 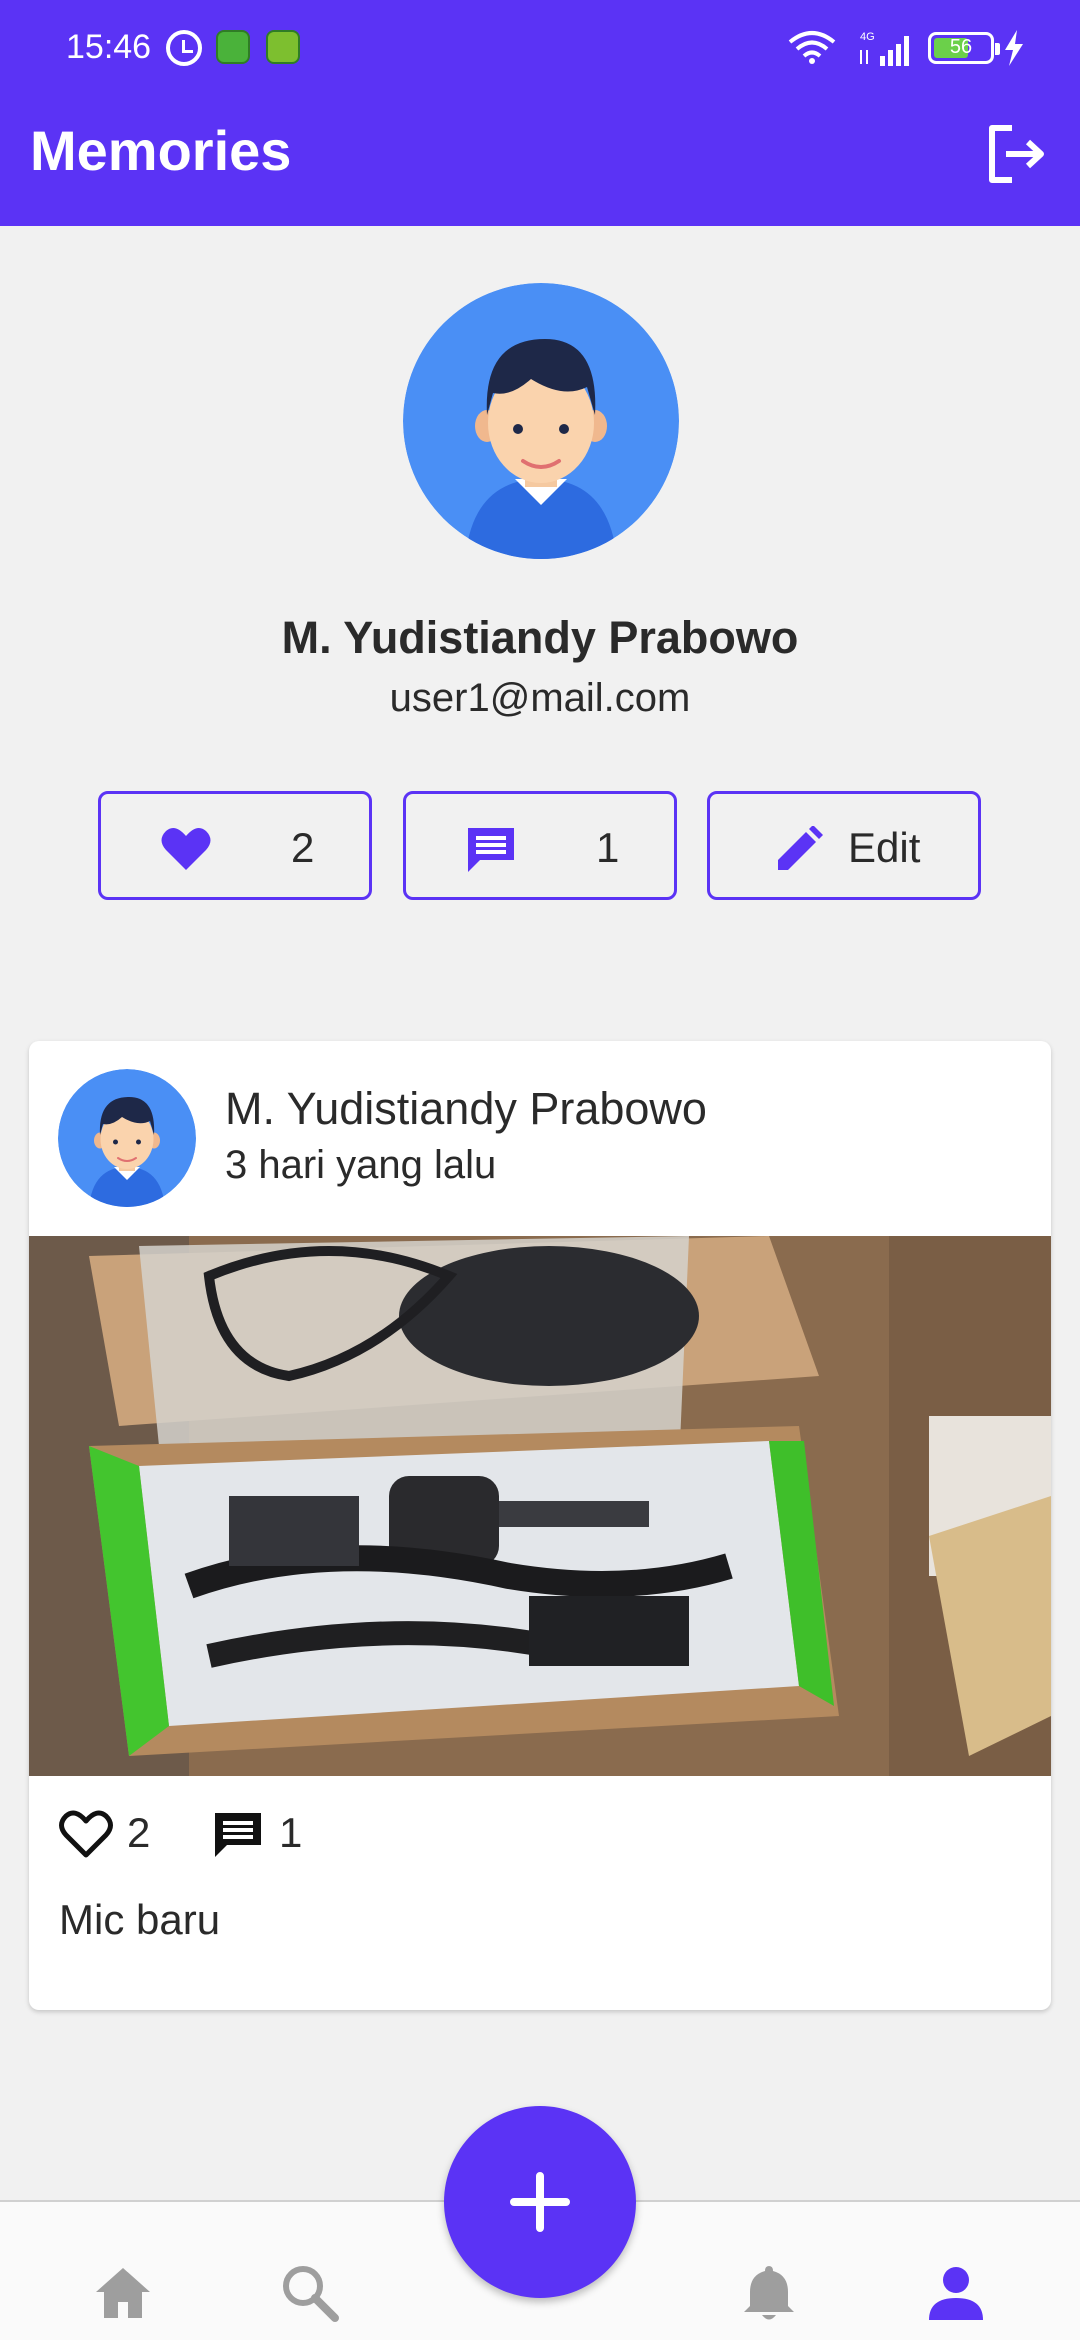 What do you see at coordinates (303, 847) in the screenshot?
I see `likes-count: 2` at bounding box center [303, 847].